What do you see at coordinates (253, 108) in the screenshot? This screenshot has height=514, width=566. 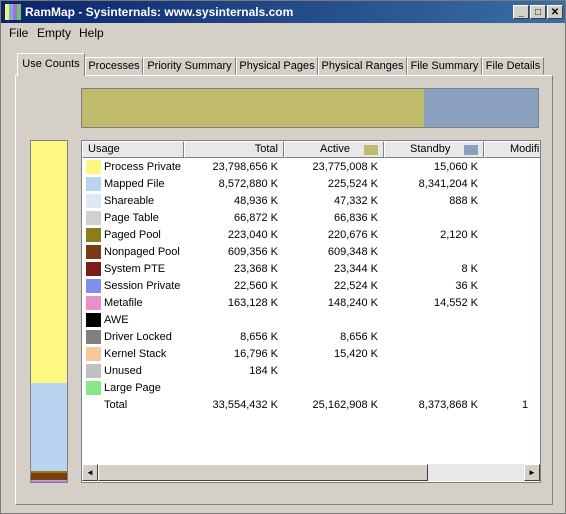 I see `active-segment` at bounding box center [253, 108].